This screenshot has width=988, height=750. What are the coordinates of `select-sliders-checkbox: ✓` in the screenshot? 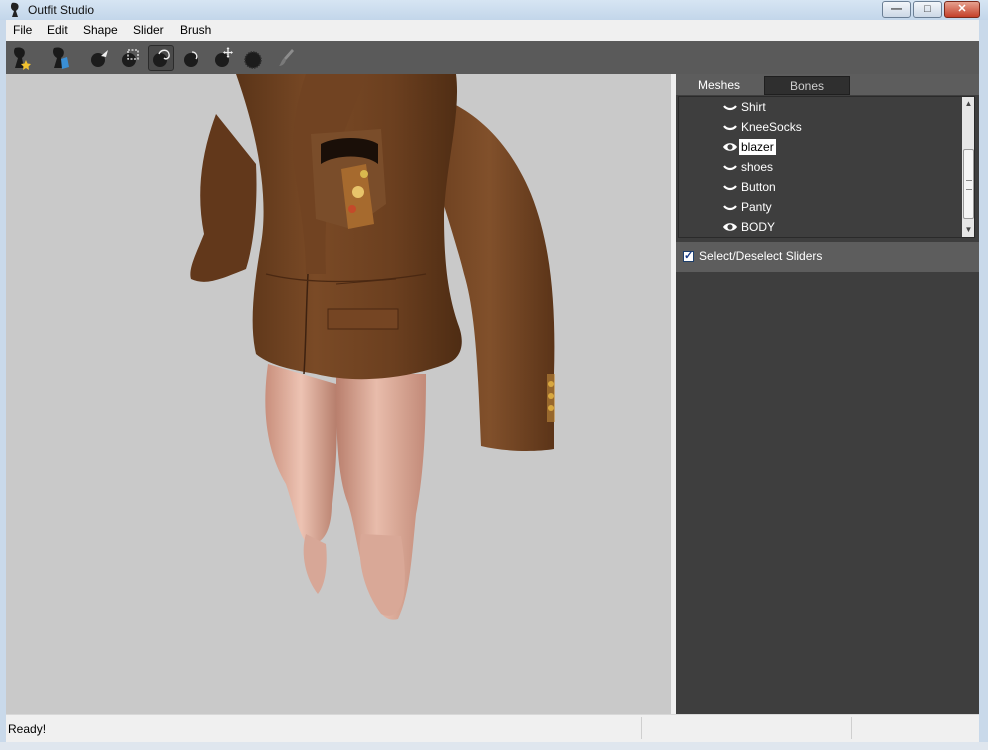 It's located at (688, 256).